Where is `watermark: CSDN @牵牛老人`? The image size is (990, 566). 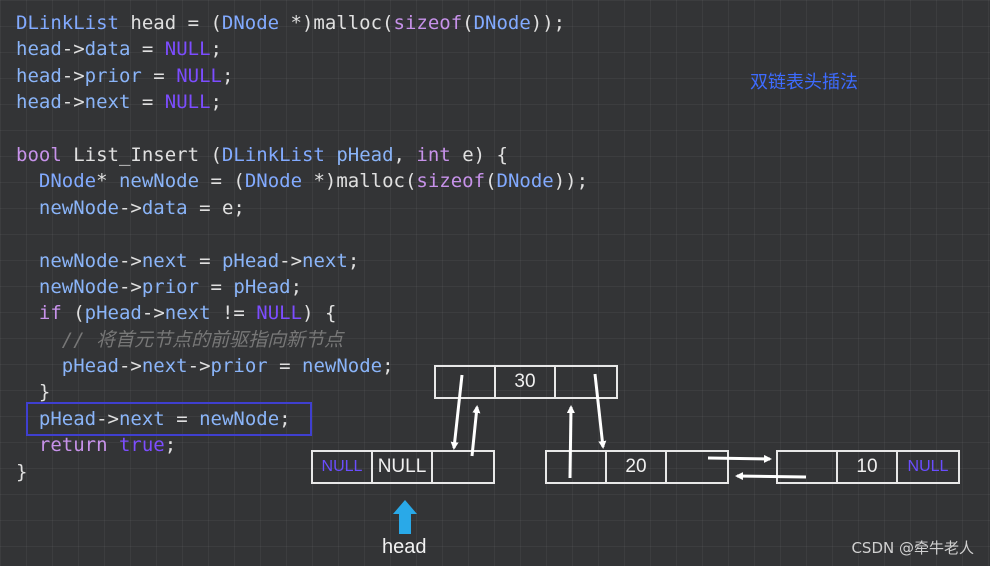
watermark: CSDN @牵牛老人 is located at coordinates (912, 548).